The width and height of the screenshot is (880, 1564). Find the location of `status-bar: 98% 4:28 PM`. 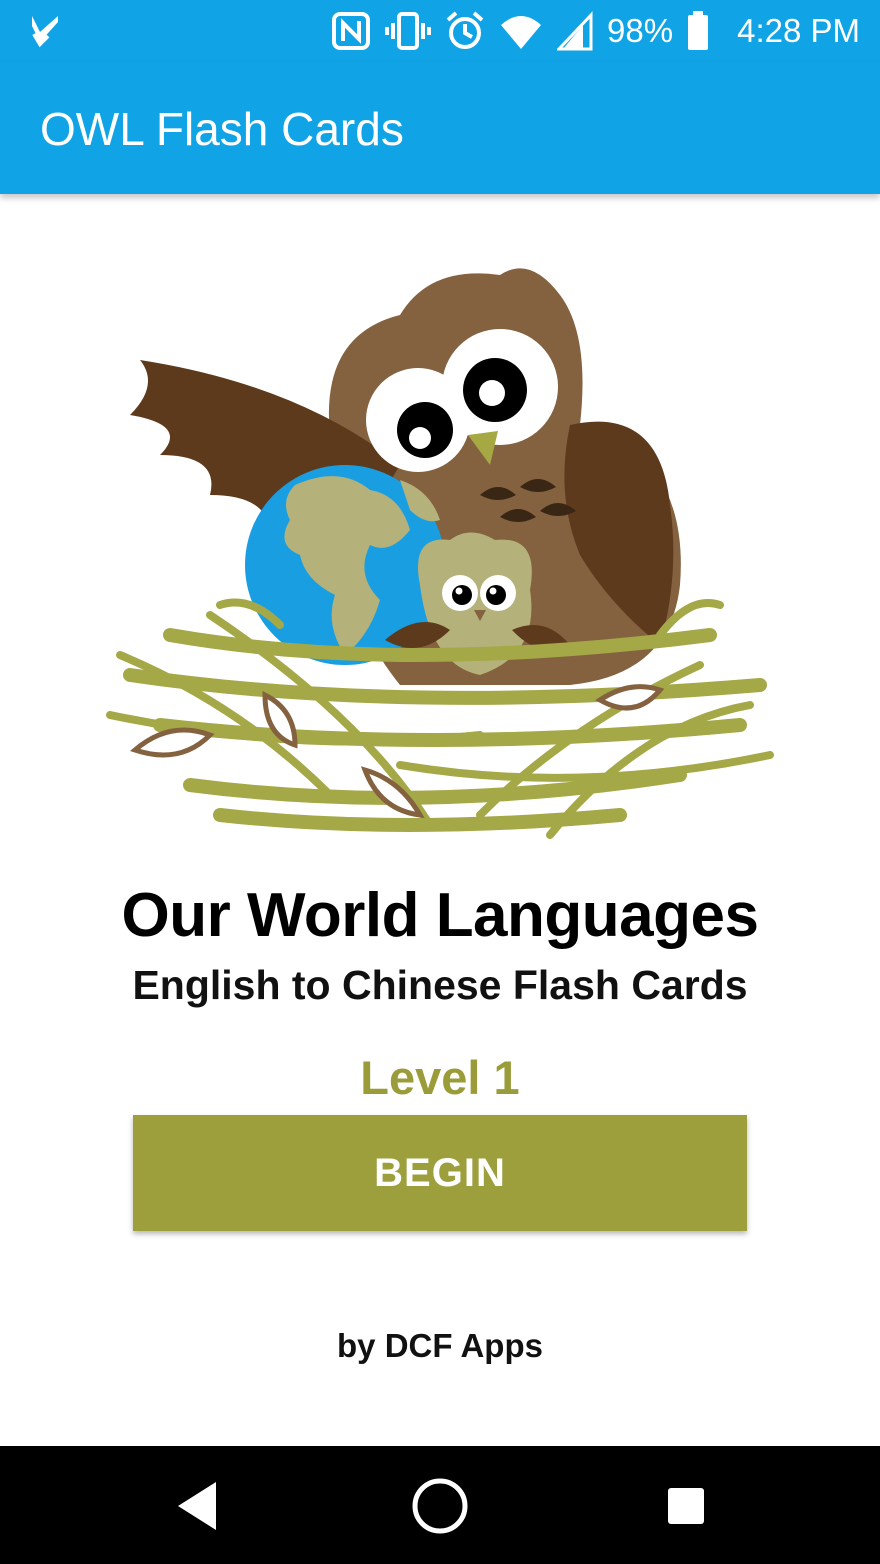

status-bar: 98% 4:28 PM is located at coordinates (440, 31).